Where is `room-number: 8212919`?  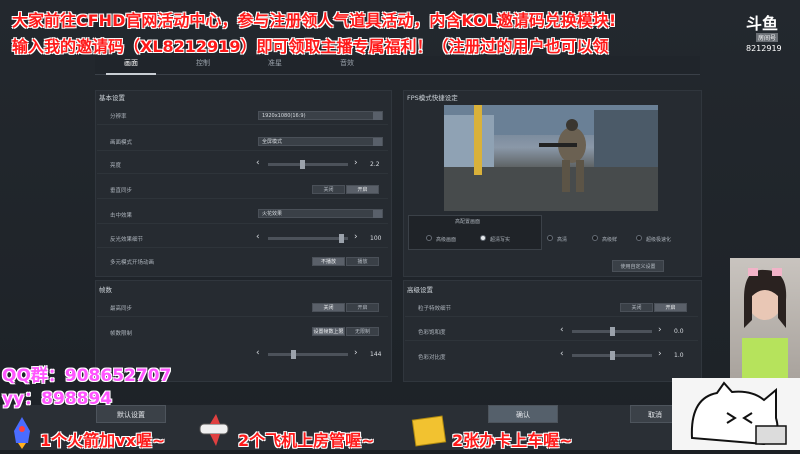
room-number: 8212919 is located at coordinates (764, 48).